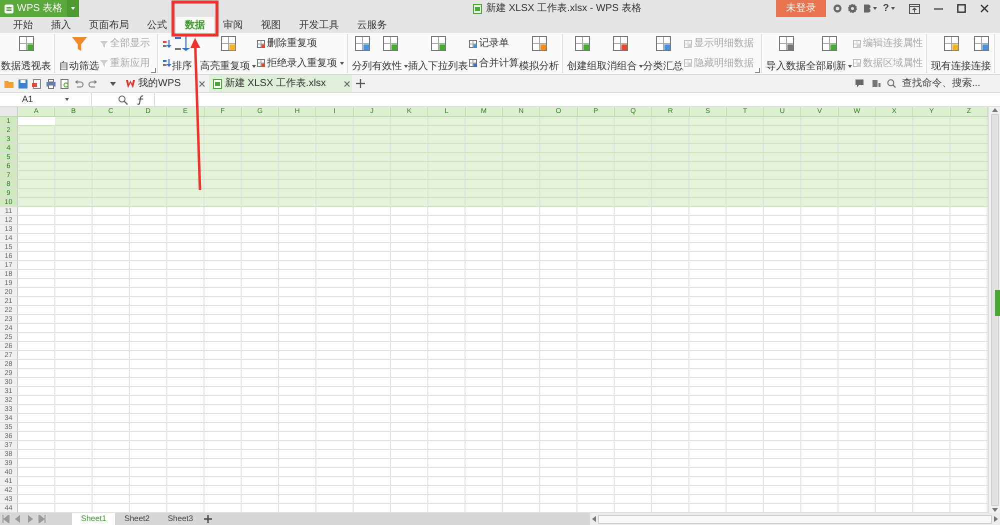  What do you see at coordinates (153, 83) in the screenshot?
I see `document-tab: 我的WPS` at bounding box center [153, 83].